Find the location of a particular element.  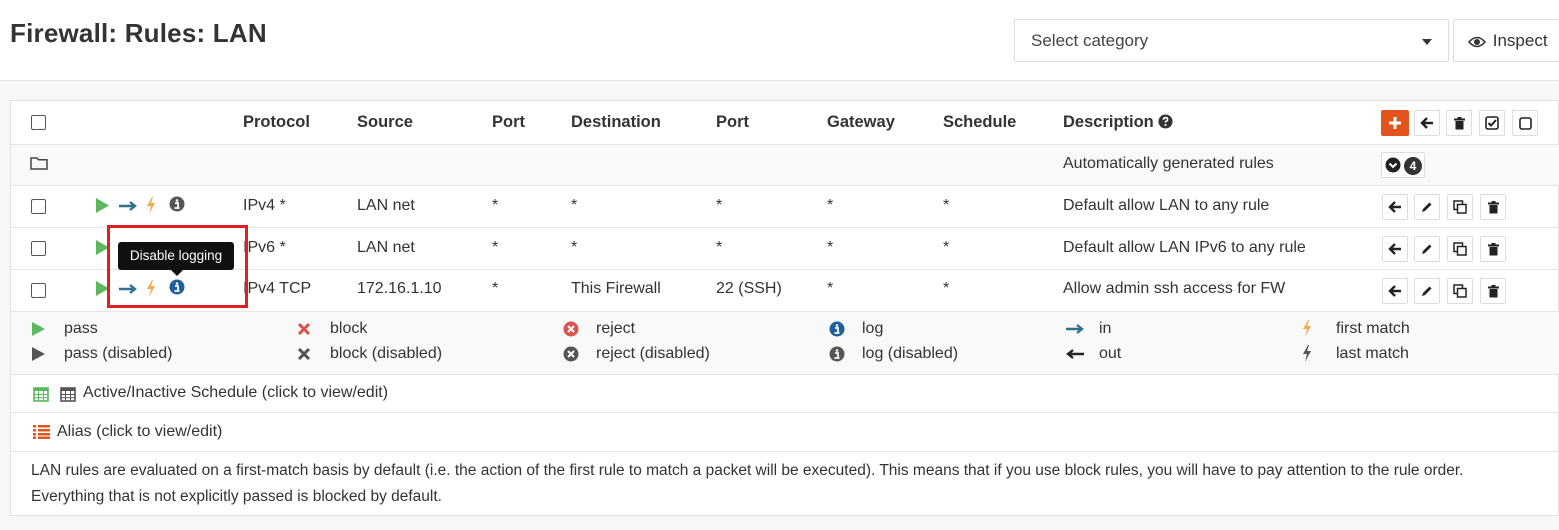

legend-log-disabled: log (disabled) is located at coordinates (910, 353).